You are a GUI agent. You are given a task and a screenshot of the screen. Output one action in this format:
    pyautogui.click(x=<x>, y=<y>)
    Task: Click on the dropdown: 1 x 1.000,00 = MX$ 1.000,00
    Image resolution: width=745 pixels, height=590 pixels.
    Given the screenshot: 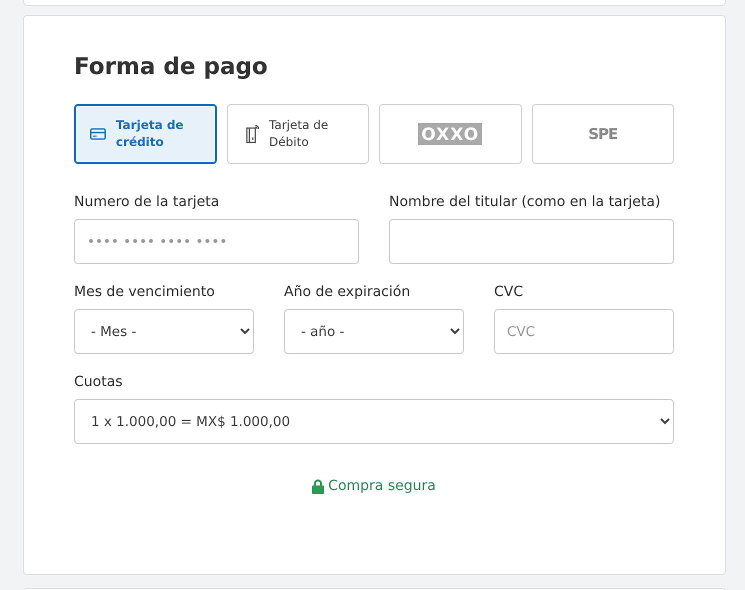 What is the action you would take?
    pyautogui.click(x=374, y=421)
    